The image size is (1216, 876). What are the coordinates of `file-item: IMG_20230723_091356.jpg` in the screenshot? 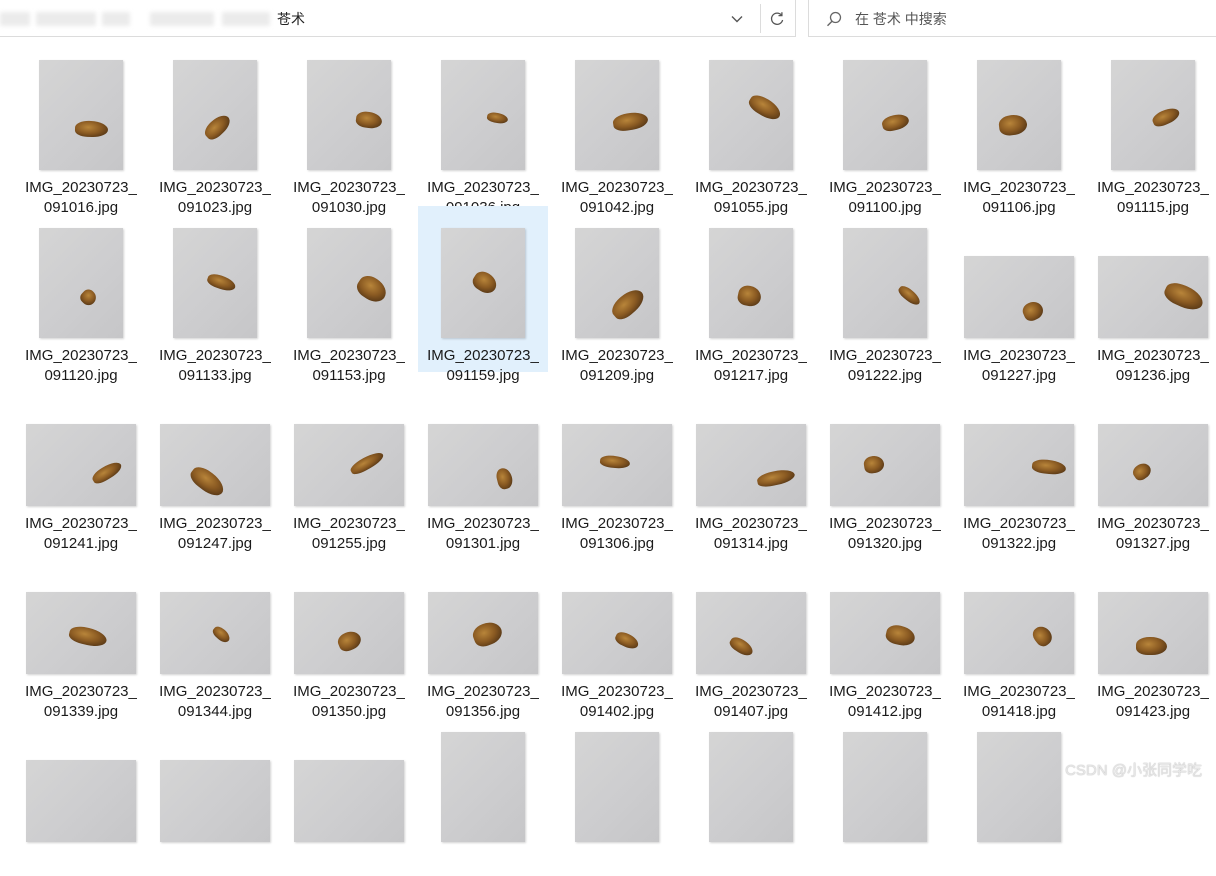 It's located at (483, 625).